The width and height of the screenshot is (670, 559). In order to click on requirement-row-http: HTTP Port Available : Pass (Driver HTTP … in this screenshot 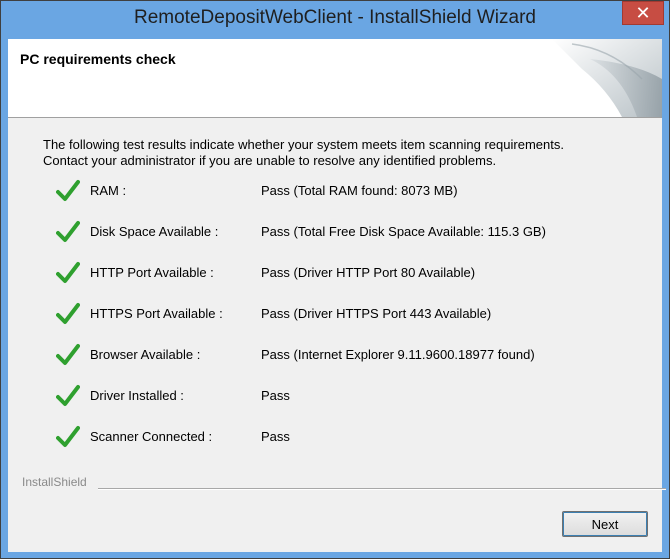, I will do `click(346, 279)`.